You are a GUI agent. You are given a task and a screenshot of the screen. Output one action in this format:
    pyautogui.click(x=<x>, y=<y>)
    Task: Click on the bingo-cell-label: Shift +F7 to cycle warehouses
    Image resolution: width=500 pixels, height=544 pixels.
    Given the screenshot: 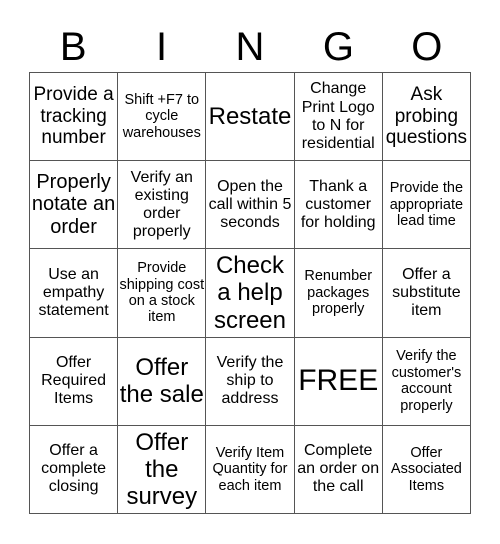 What is the action you would take?
    pyautogui.click(x=161, y=116)
    